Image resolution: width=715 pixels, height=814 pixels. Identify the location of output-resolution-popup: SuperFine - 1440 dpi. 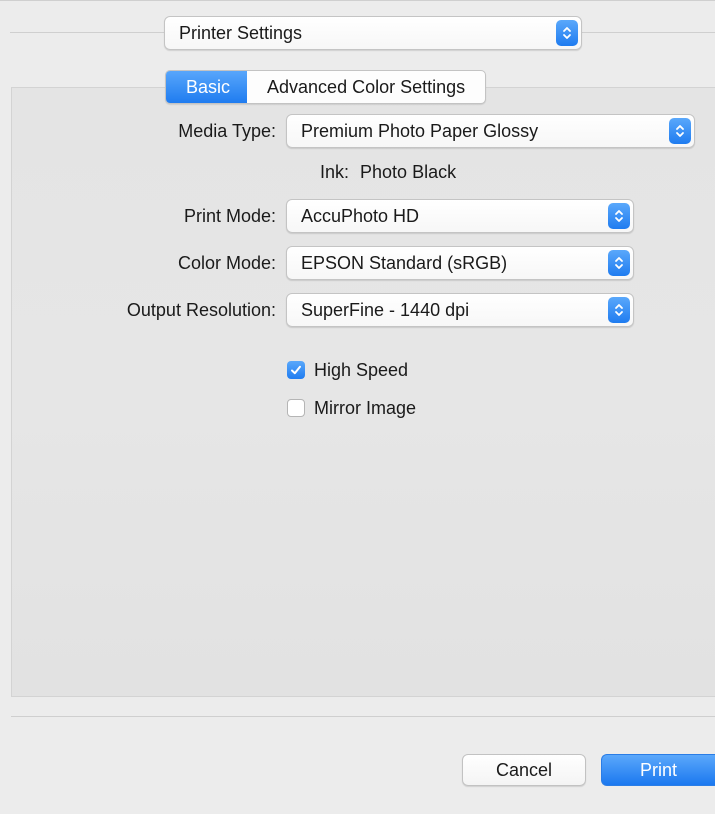
(460, 310).